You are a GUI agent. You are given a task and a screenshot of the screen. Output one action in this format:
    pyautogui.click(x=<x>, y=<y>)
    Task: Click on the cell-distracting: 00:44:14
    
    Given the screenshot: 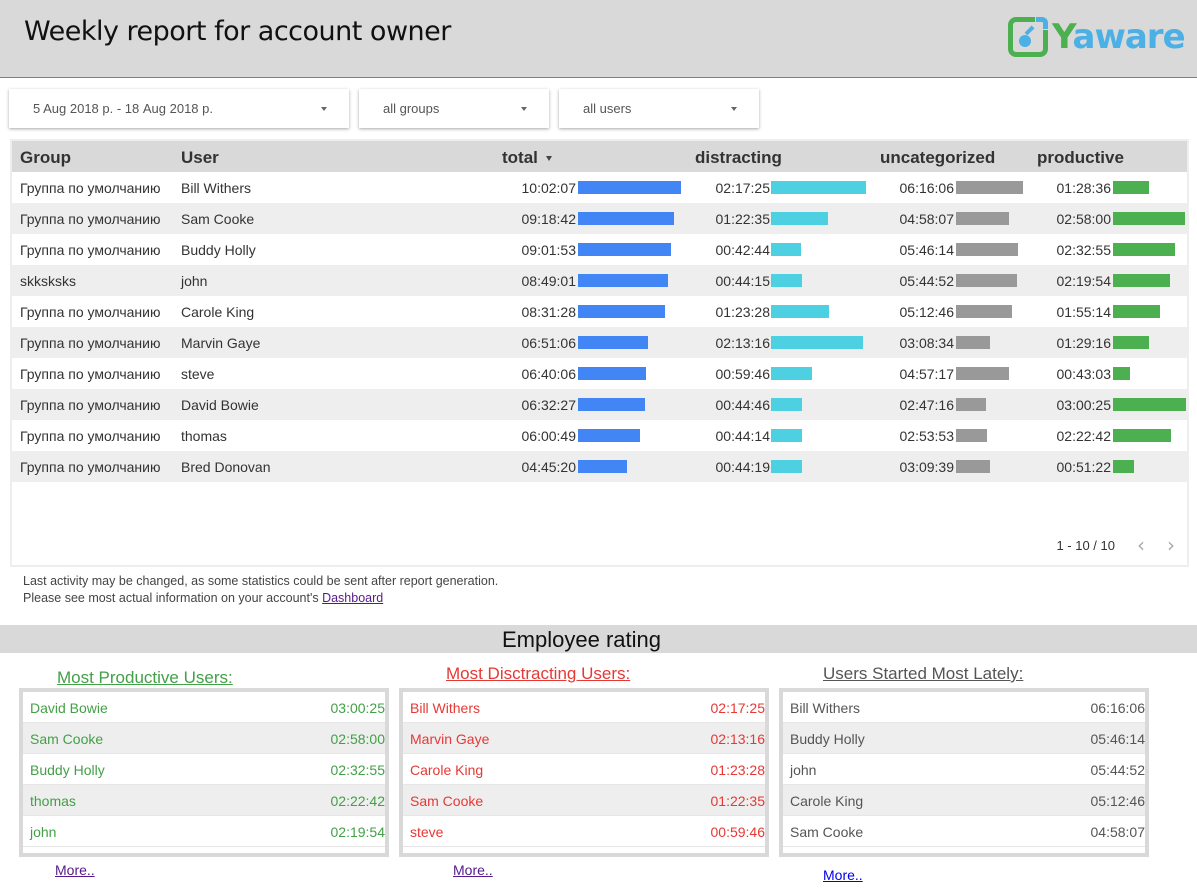 What is the action you would take?
    pyautogui.click(x=743, y=436)
    